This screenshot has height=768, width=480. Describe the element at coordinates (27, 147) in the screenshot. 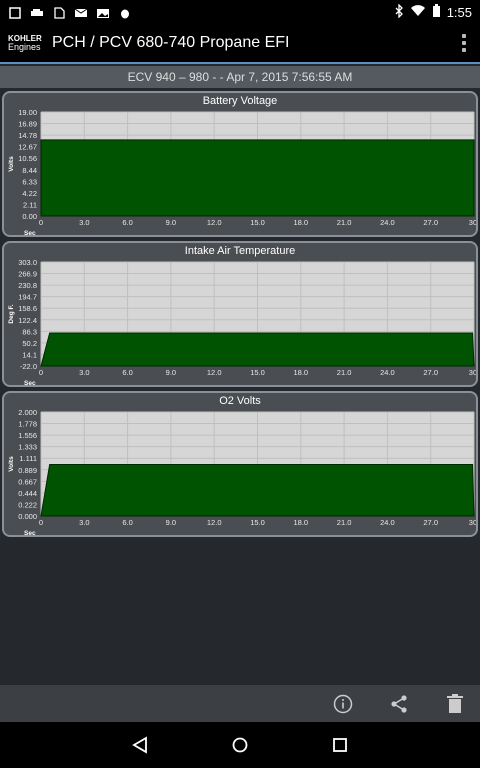

I see `y-tick-label: 12.67` at that location.